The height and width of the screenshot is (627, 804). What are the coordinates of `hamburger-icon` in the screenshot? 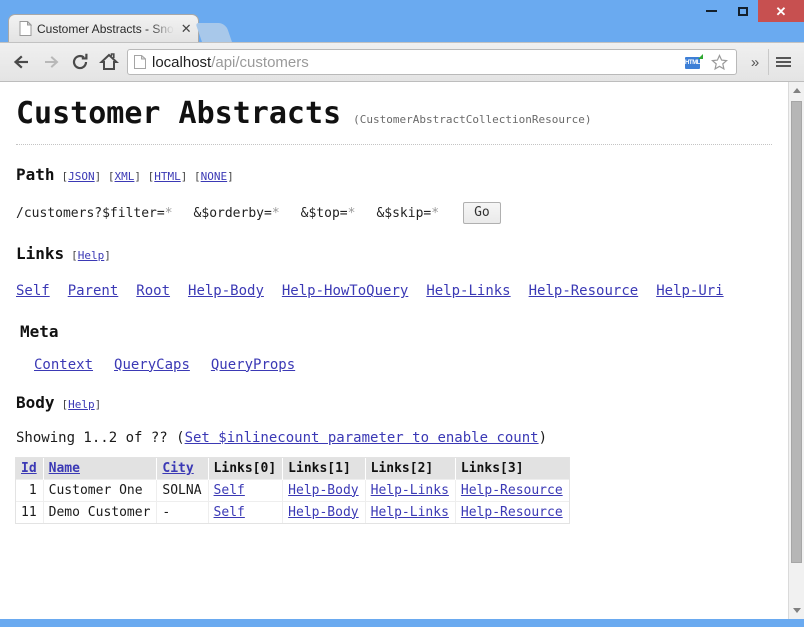 It's located at (783, 62).